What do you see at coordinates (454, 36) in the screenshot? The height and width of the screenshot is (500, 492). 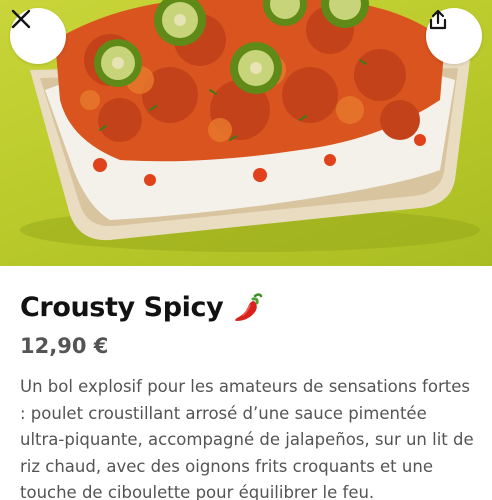 I see `share-button` at bounding box center [454, 36].